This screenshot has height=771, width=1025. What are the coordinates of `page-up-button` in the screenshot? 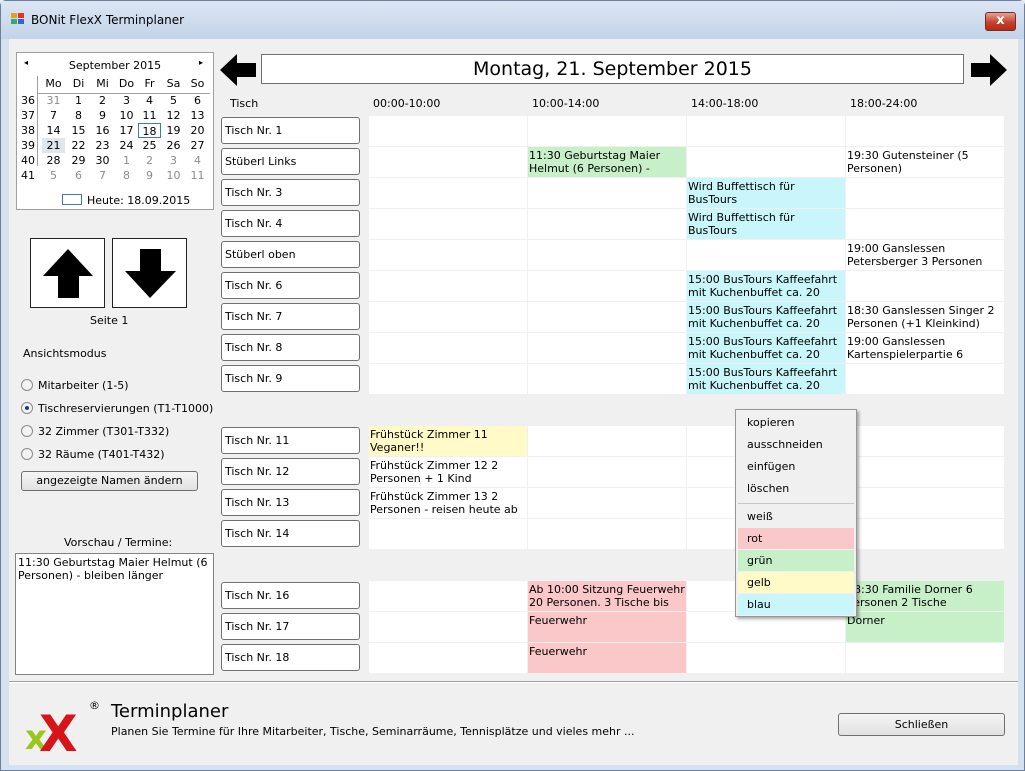 It's located at (67, 273).